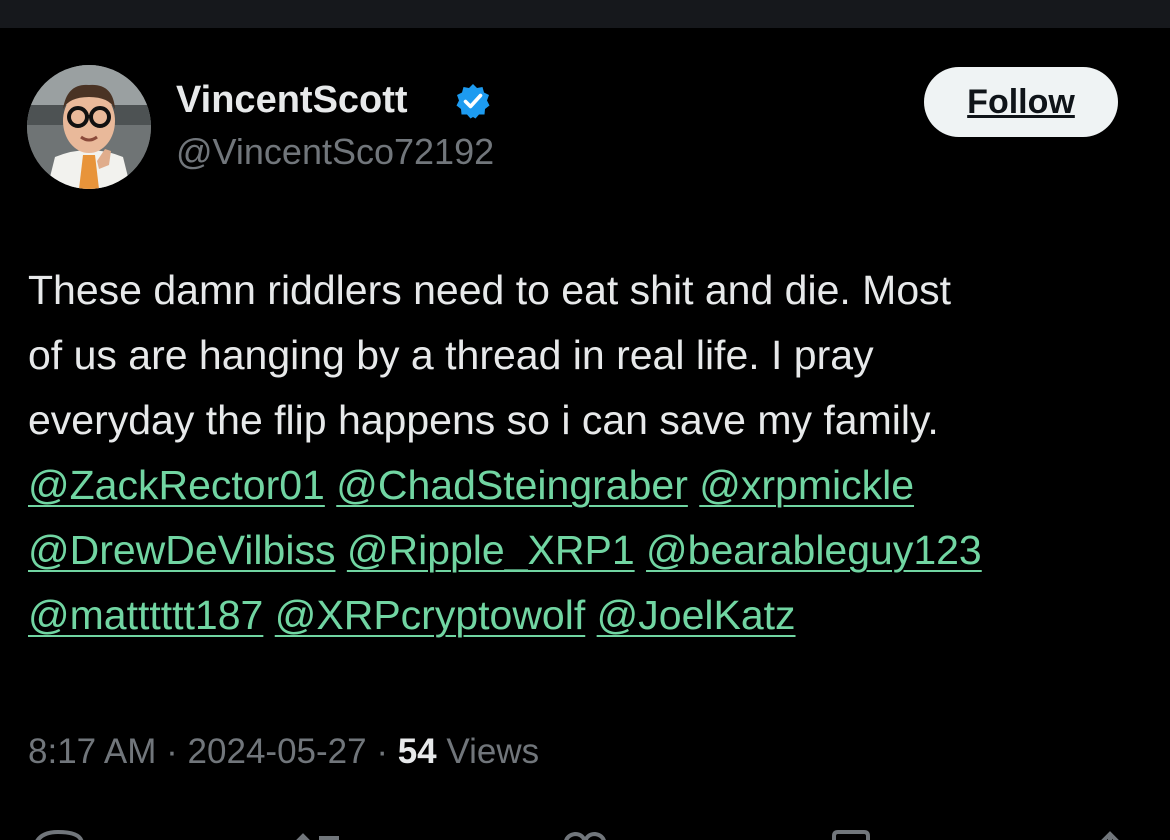  What do you see at coordinates (1110, 833) in the screenshot?
I see `share-icon` at bounding box center [1110, 833].